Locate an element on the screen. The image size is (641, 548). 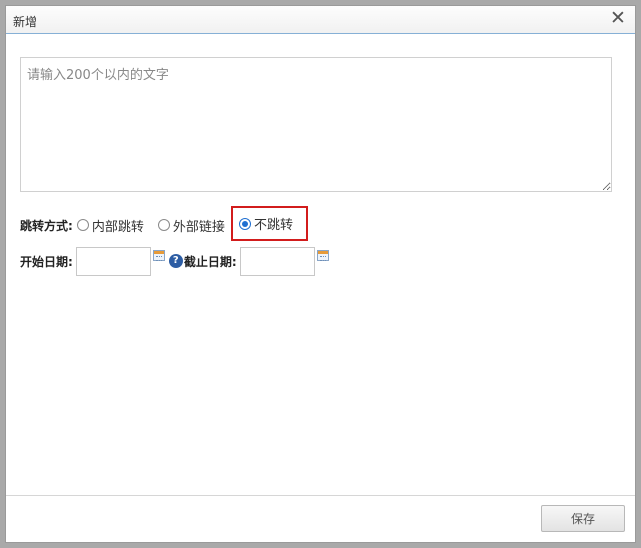
highlight-box-no-jump: 不跳转 is located at coordinates (269, 223).